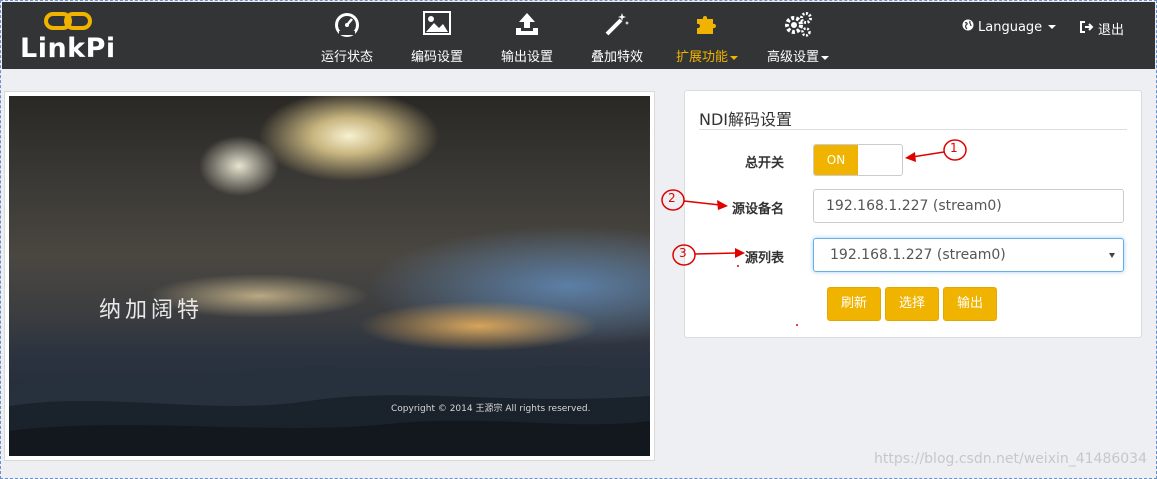  What do you see at coordinates (954, 148) in the screenshot?
I see `annotation-number-1: 1` at bounding box center [954, 148].